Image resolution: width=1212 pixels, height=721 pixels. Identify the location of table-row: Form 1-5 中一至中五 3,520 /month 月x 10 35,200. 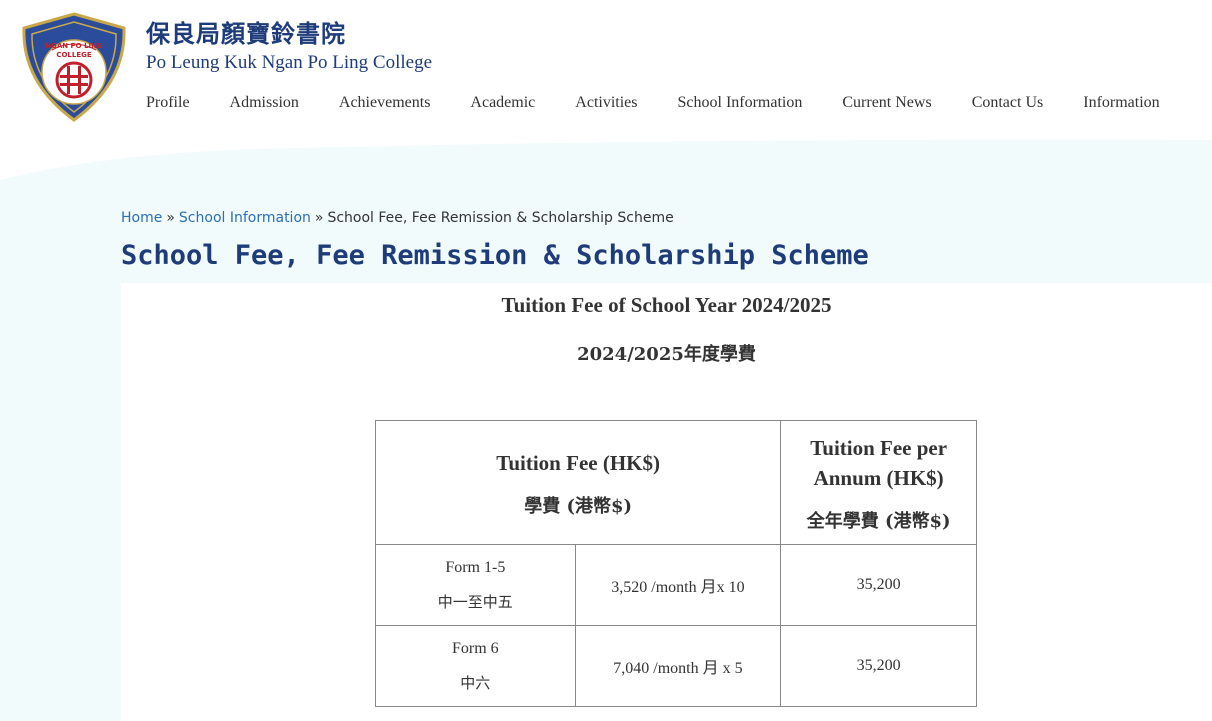
(676, 585).